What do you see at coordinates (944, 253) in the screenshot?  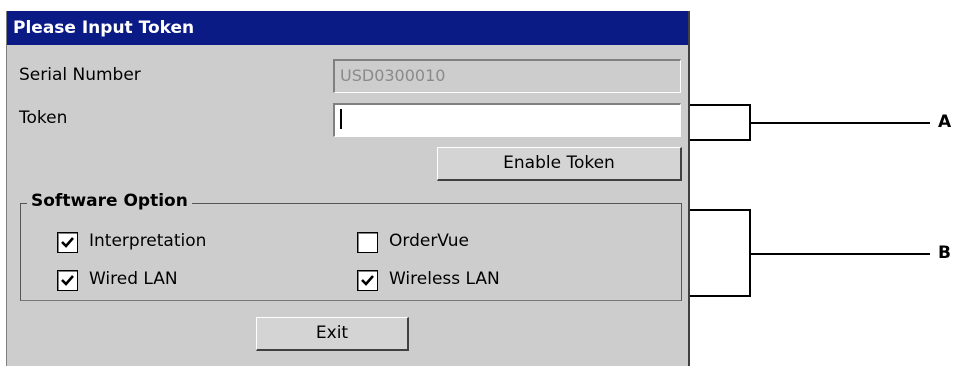 I see `callout-b-label: B` at bounding box center [944, 253].